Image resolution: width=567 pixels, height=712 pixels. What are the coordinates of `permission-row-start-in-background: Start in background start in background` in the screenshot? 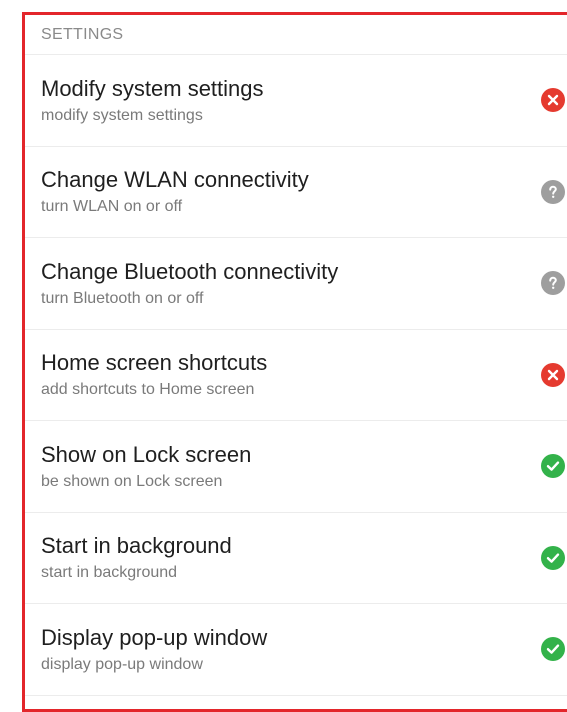 It's located at (296, 558).